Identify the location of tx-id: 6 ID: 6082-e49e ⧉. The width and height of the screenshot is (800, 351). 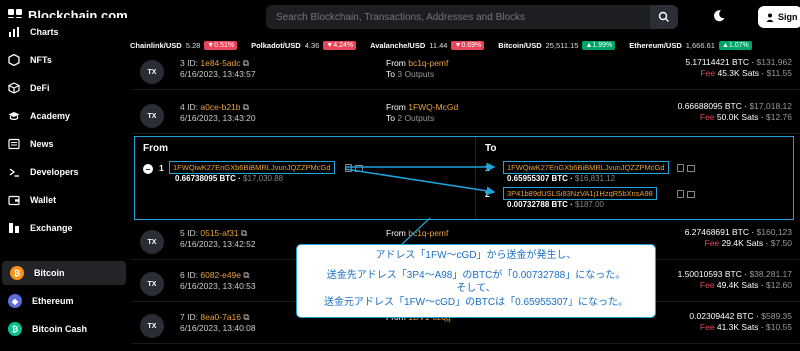
(215, 275).